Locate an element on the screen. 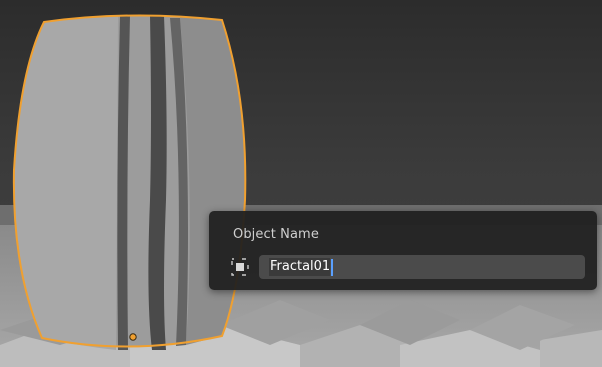 This screenshot has height=367, width=602. rename-object-popup: Object Name Fractal01 is located at coordinates (403, 250).